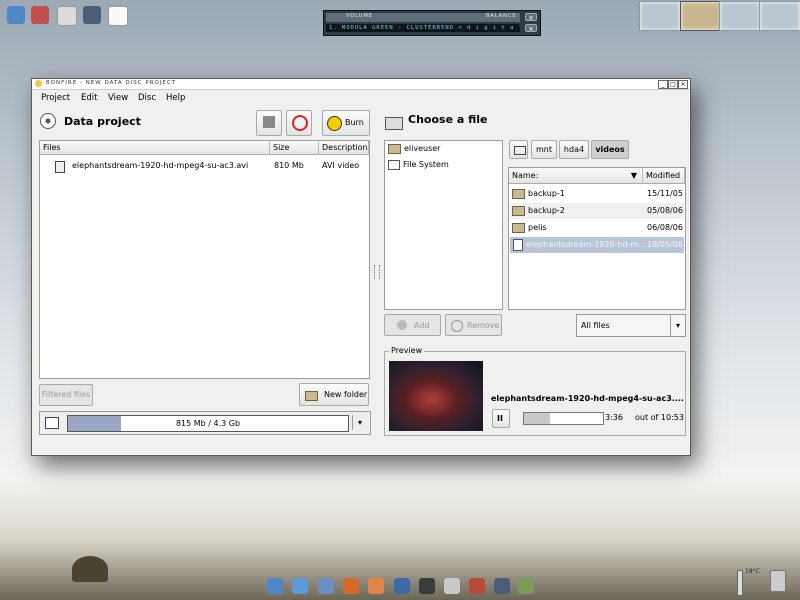  I want to click on preview-thumbnail, so click(436, 396).